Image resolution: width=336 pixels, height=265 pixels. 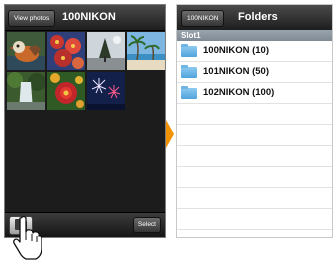 I want to click on thumbnail-red-flower, so click(x=66, y=91).